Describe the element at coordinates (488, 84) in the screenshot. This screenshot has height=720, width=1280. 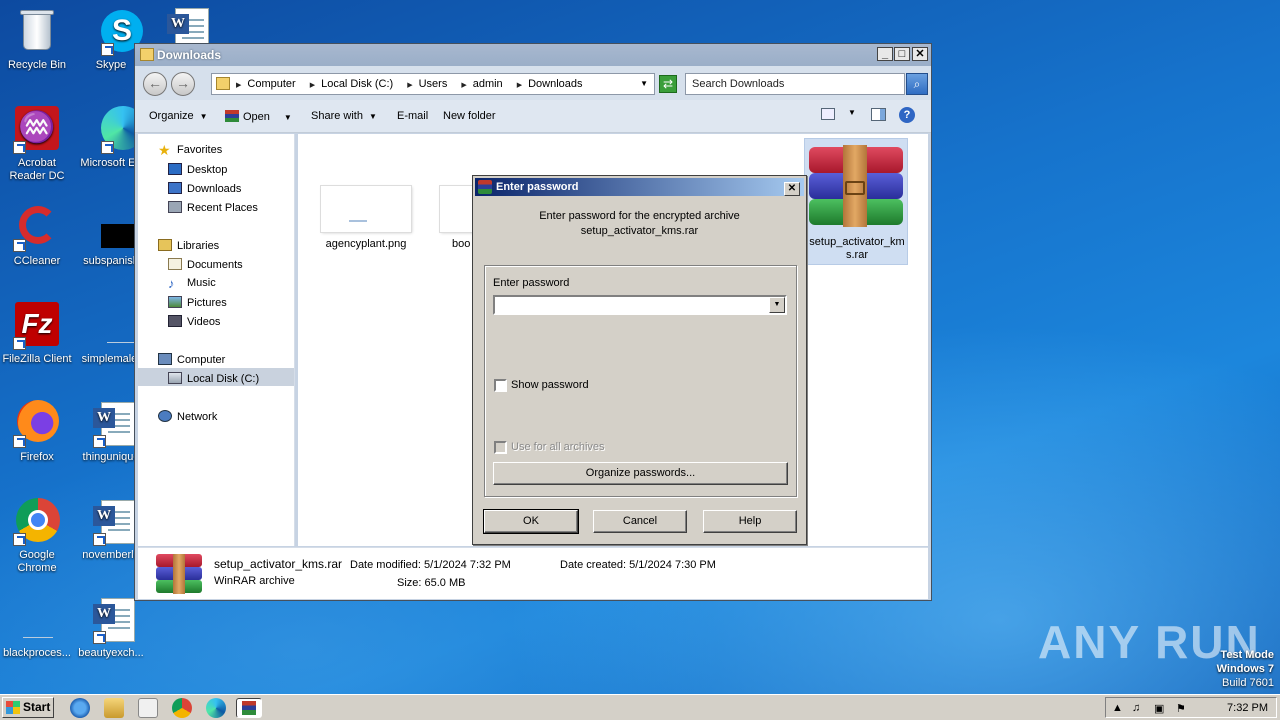
I see `breadcrumb-item: admin` at that location.